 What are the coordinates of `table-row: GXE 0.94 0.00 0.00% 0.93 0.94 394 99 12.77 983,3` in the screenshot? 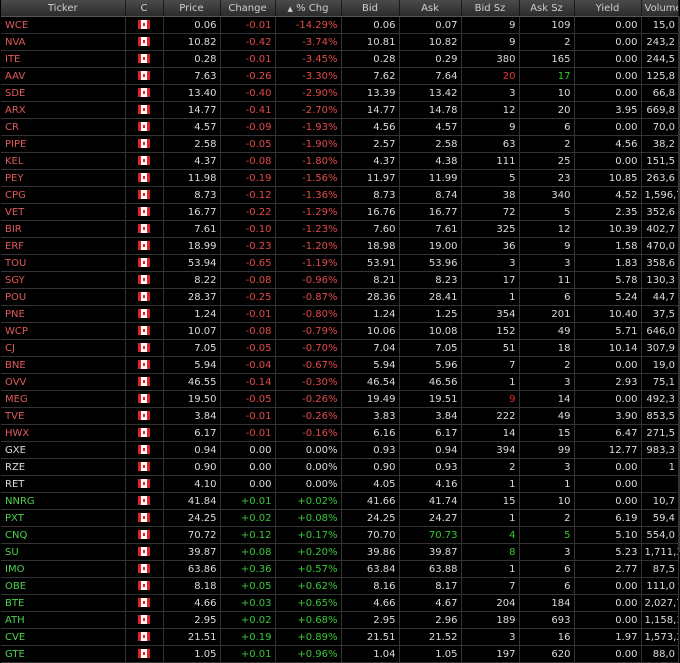 It's located at (340, 450).